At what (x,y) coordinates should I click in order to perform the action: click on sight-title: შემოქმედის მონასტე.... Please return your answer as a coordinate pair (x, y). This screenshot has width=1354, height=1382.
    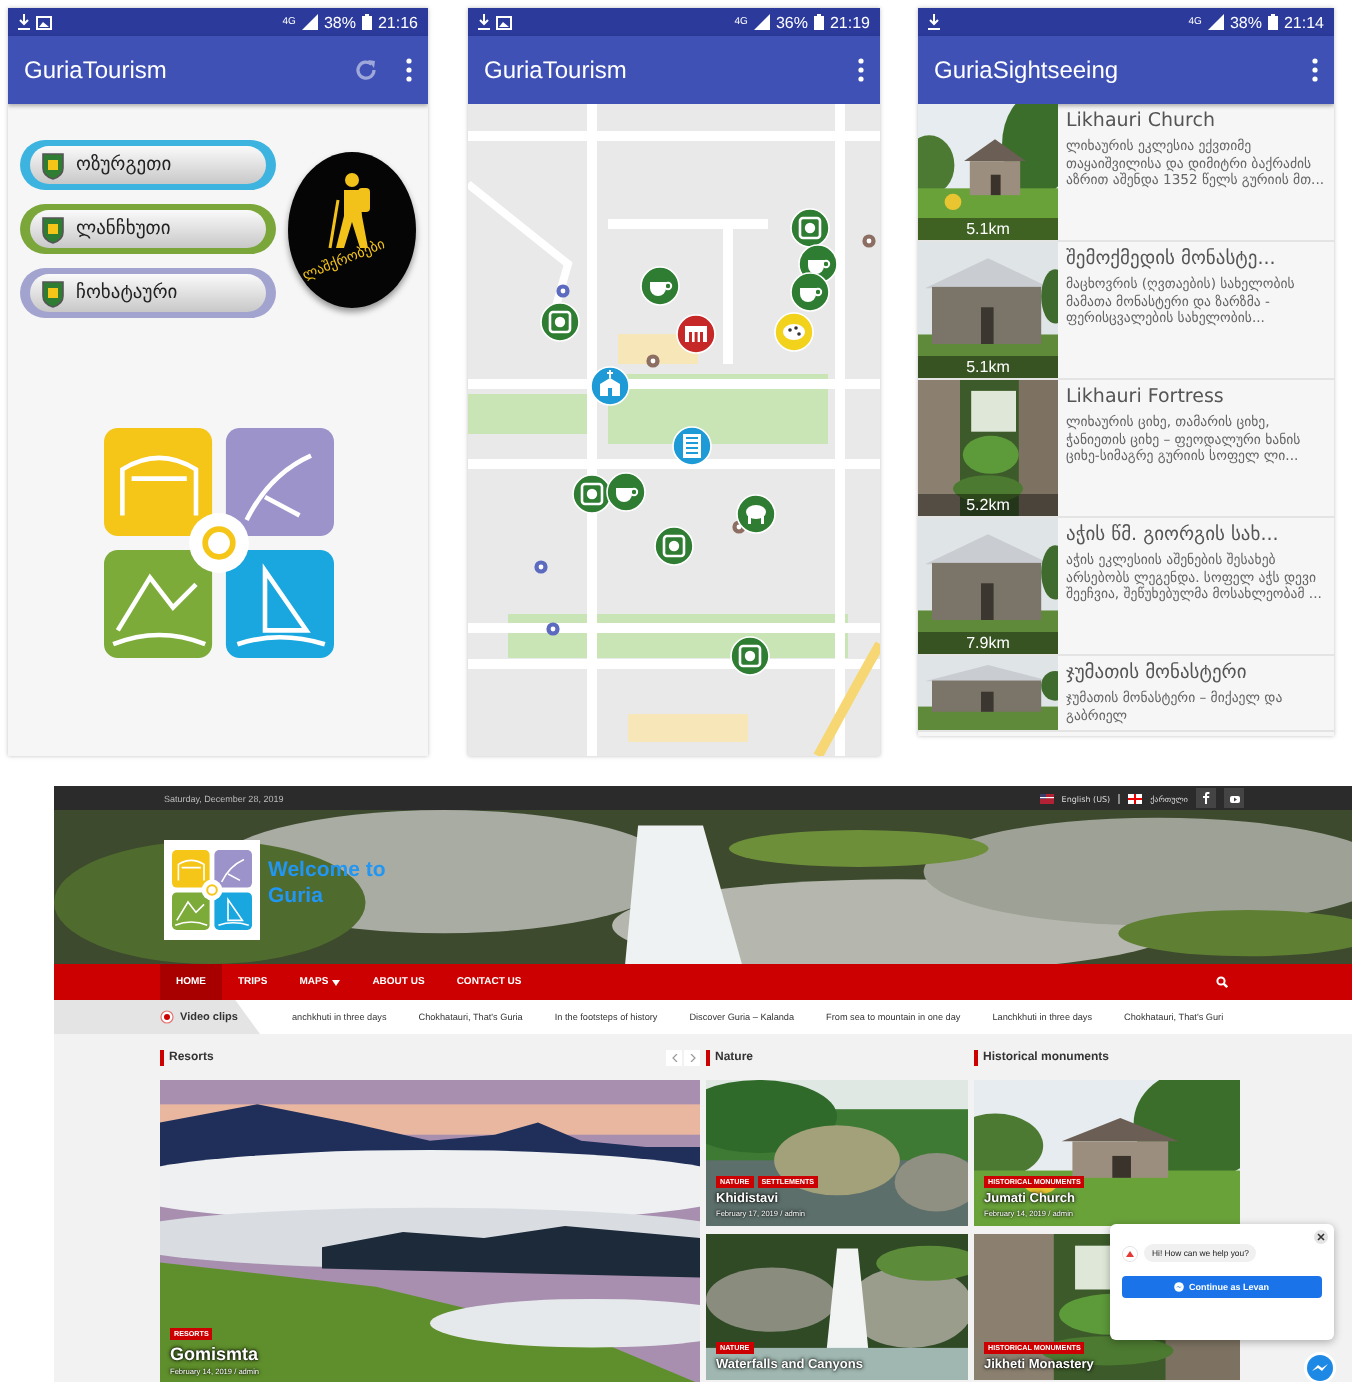
    Looking at the image, I should click on (1172, 259).